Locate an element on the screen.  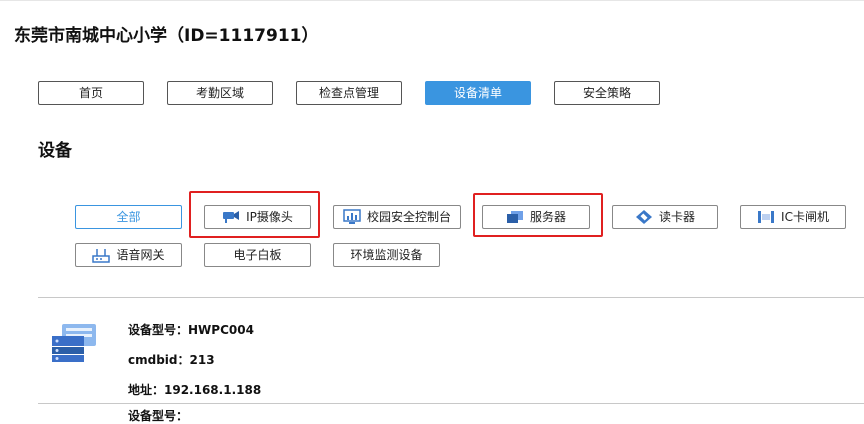
tab-security-policy: 安全策略 is located at coordinates (607, 93).